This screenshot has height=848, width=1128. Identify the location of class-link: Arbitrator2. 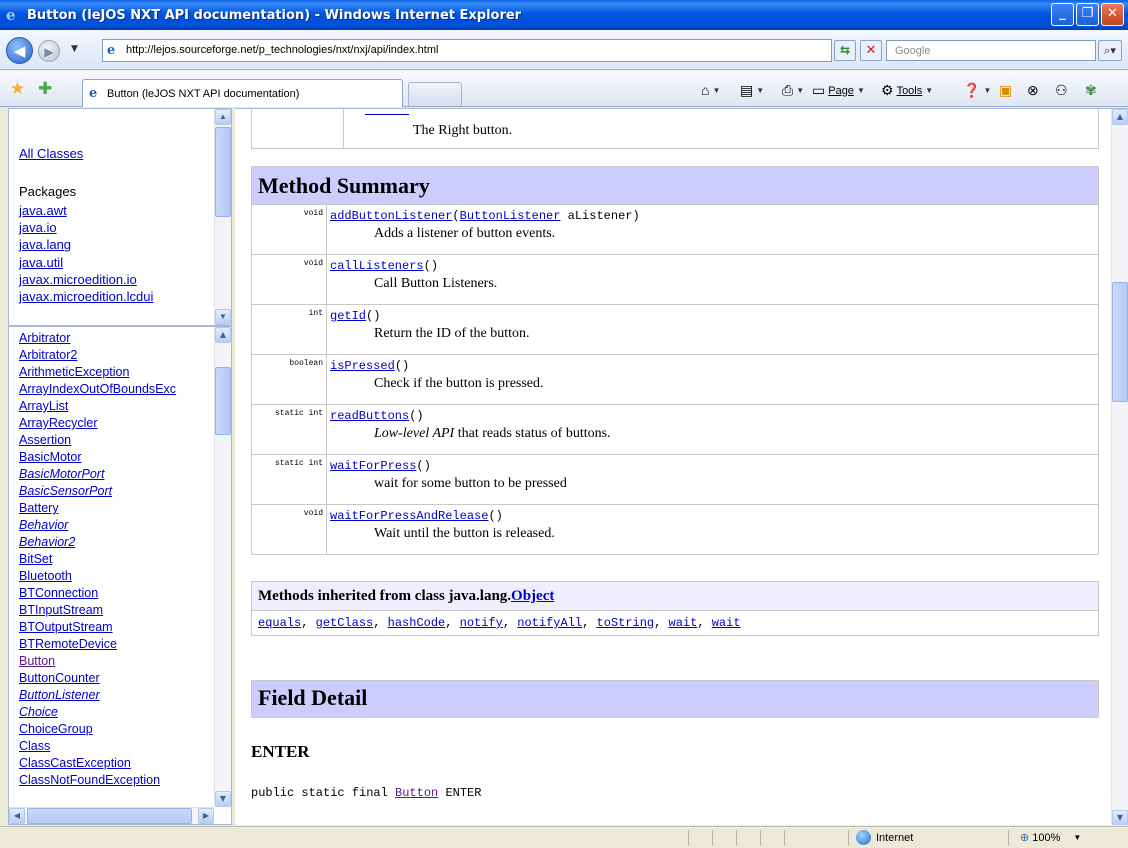
(97, 355).